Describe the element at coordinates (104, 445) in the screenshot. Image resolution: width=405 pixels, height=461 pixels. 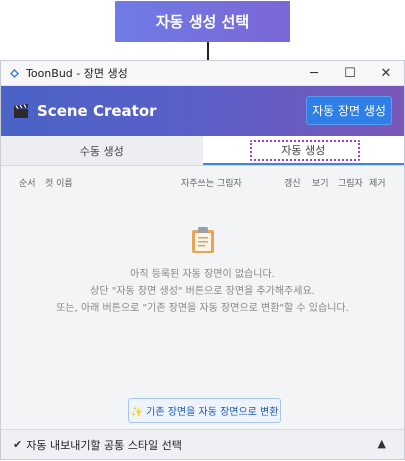
I see `style-selection-label: 자동 내보내기할 공통 스타일 선택` at that location.